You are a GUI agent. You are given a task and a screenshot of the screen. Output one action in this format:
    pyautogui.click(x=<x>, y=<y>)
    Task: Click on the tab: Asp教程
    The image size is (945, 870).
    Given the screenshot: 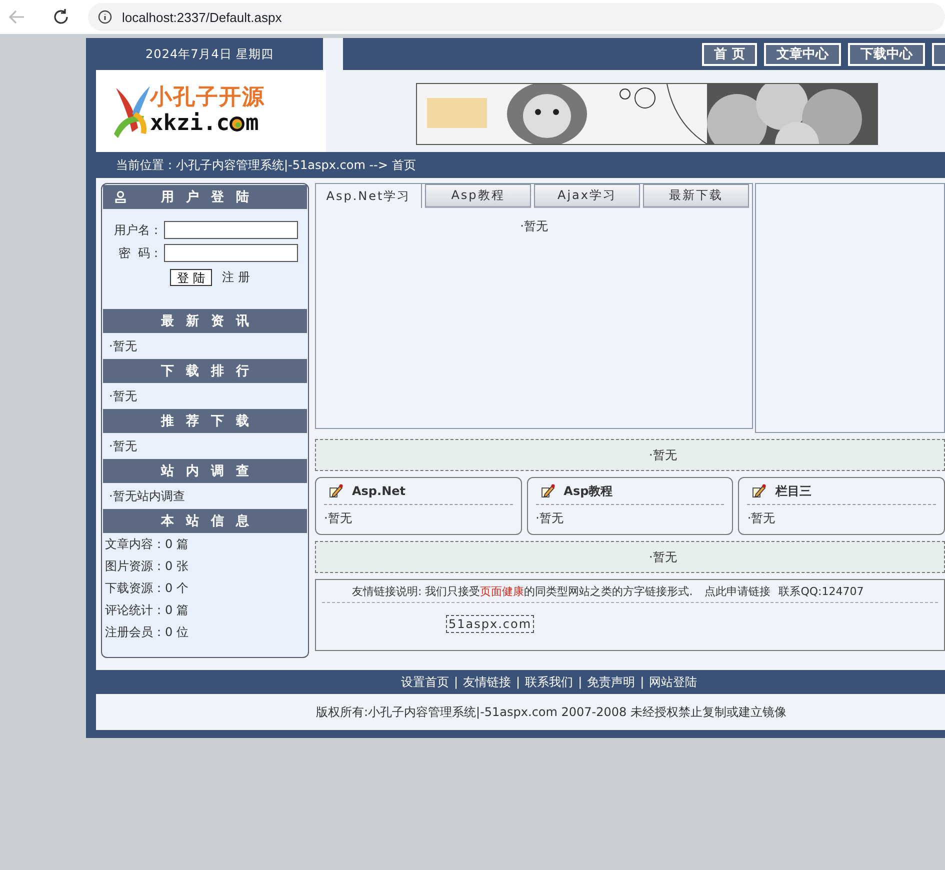 What is the action you would take?
    pyautogui.click(x=478, y=196)
    